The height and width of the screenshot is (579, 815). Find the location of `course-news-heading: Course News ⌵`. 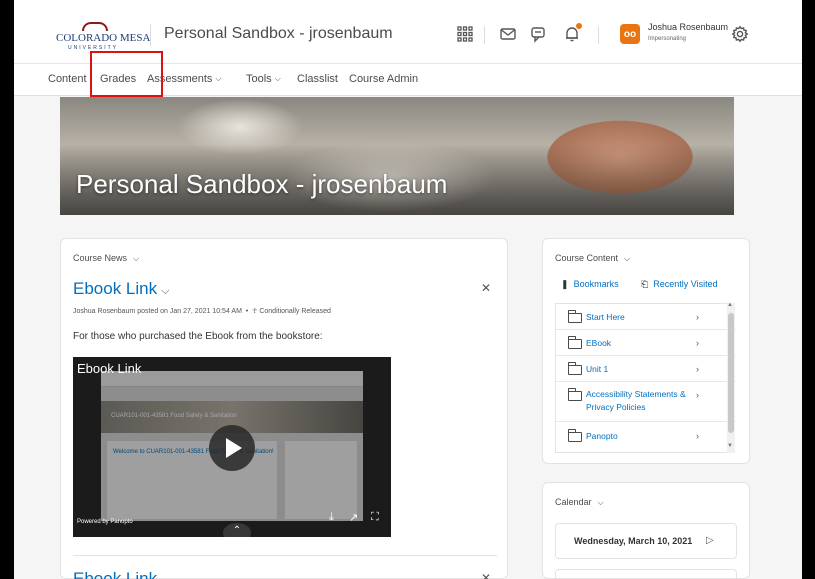

course-news-heading: Course News ⌵ is located at coordinates (106, 258).